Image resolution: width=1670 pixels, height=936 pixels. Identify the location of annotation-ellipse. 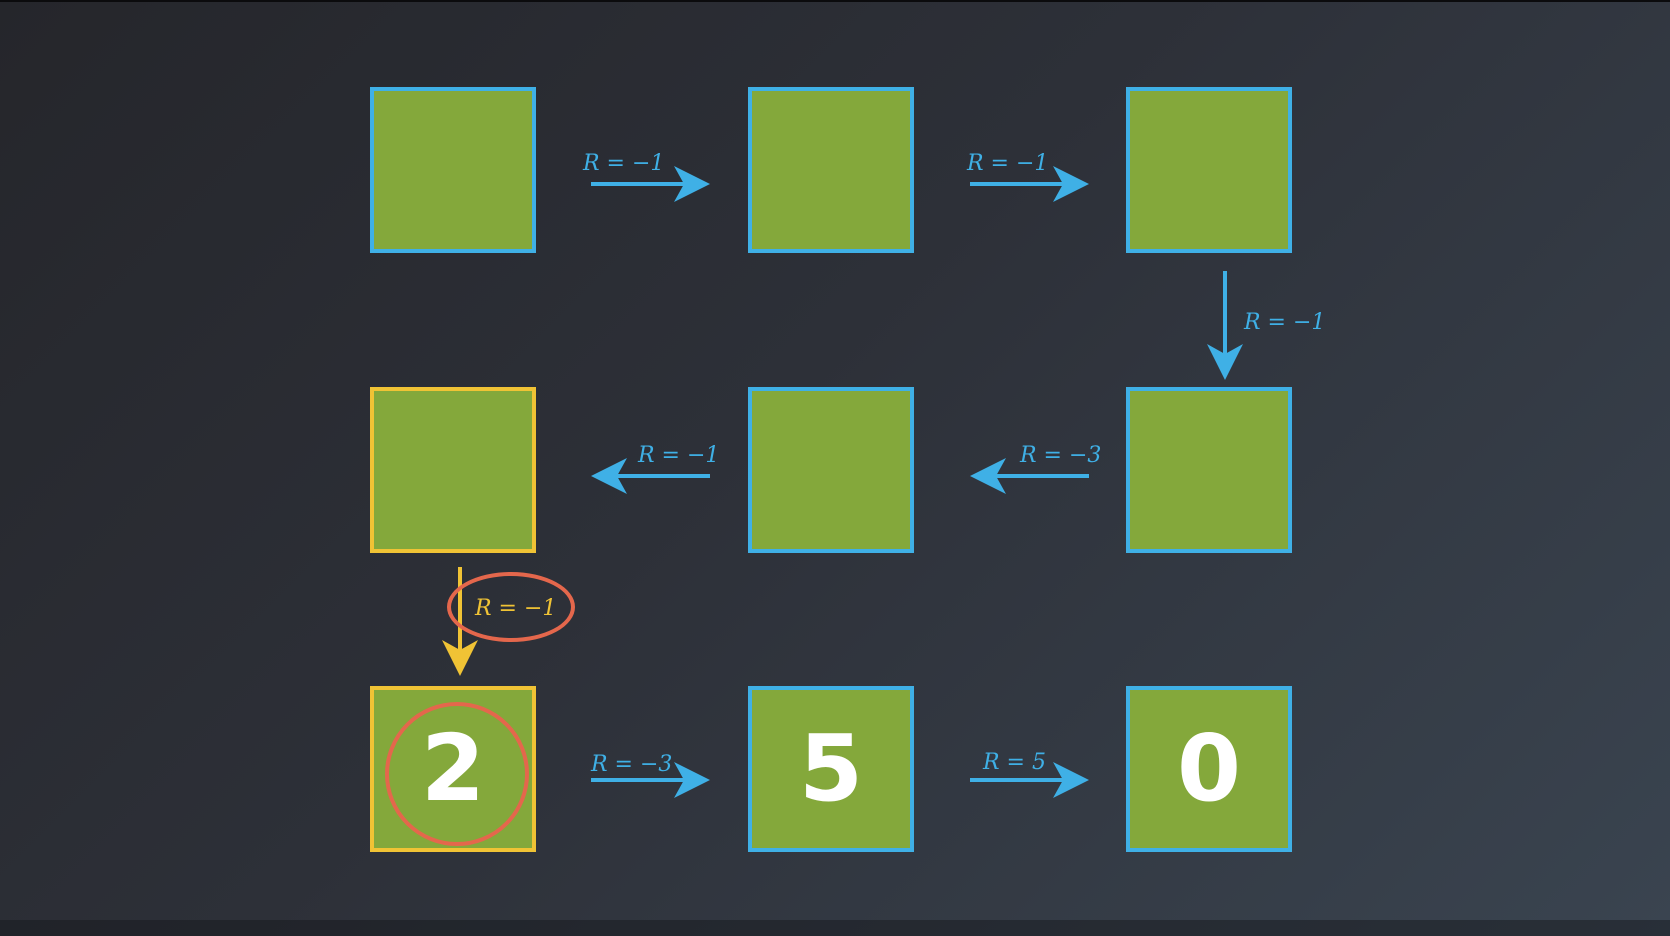
(511, 607).